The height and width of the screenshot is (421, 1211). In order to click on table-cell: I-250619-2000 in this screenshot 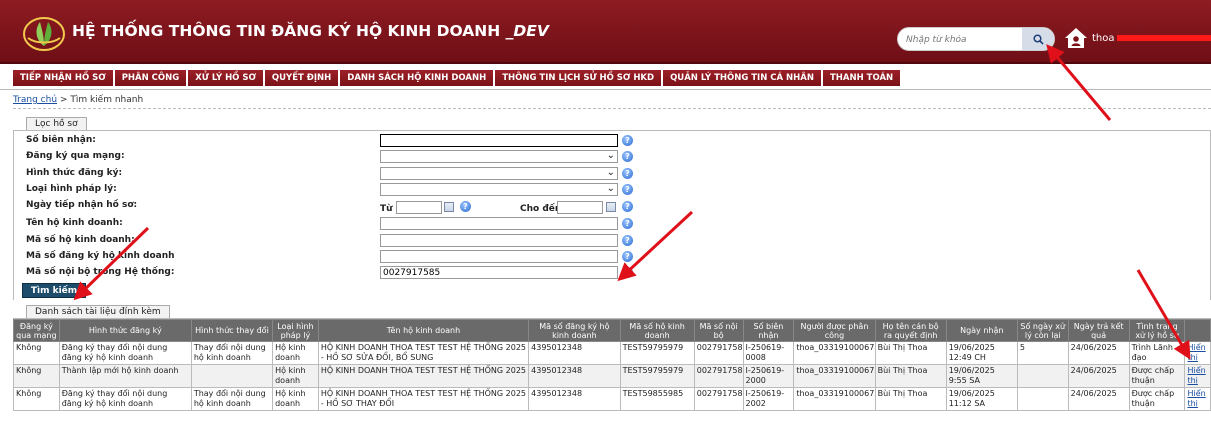, I will do `click(768, 376)`.